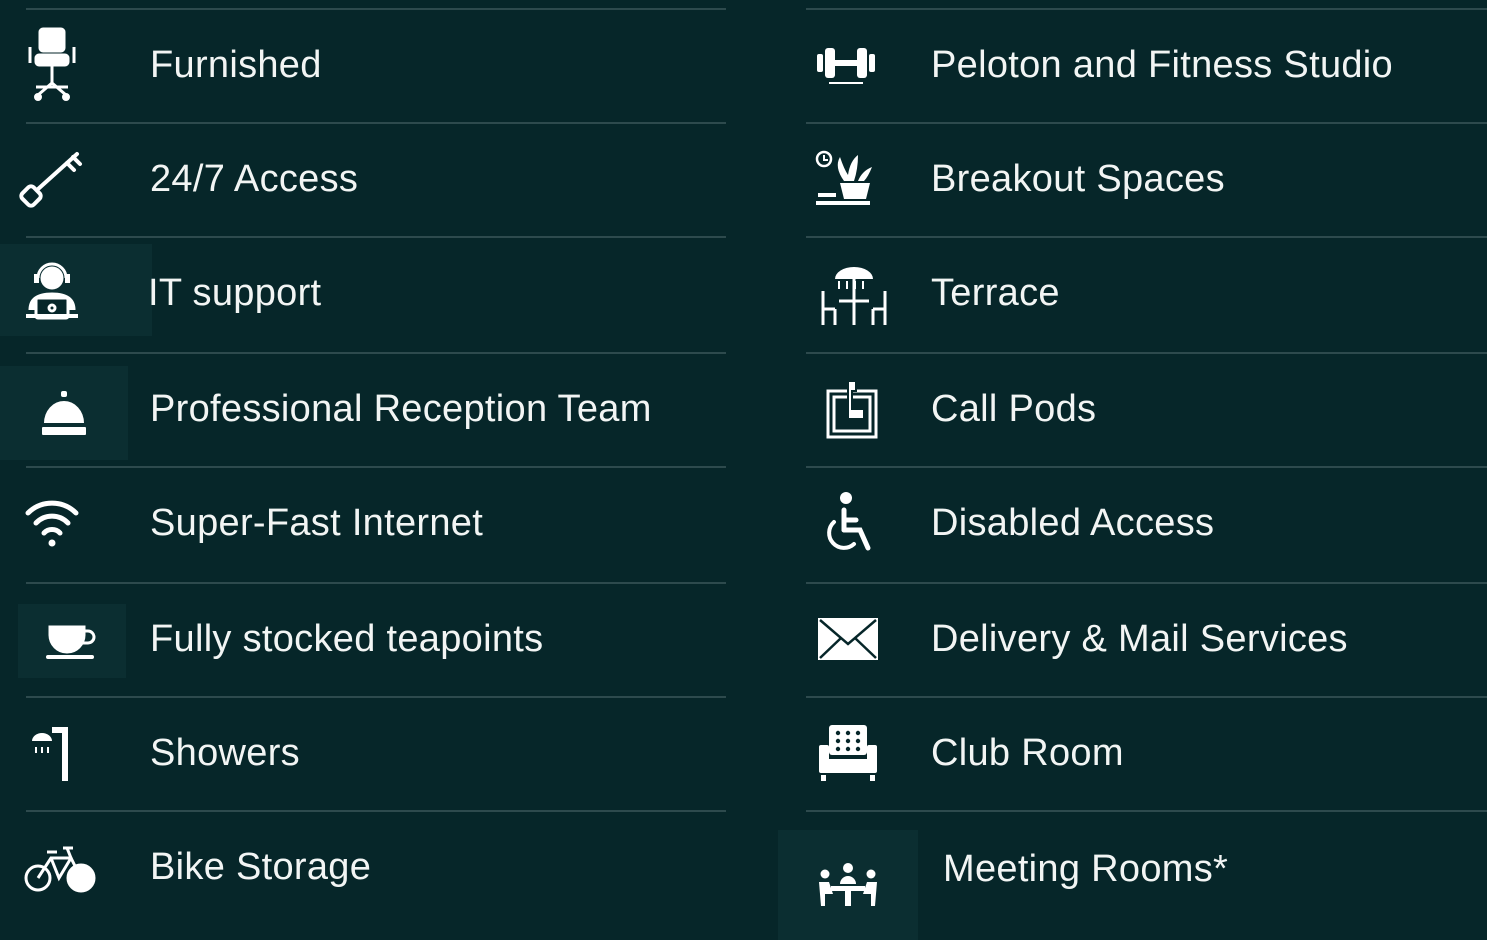 Image resolution: width=1487 pixels, height=940 pixels. What do you see at coordinates (995, 292) in the screenshot?
I see `amenity-label: Terrace` at bounding box center [995, 292].